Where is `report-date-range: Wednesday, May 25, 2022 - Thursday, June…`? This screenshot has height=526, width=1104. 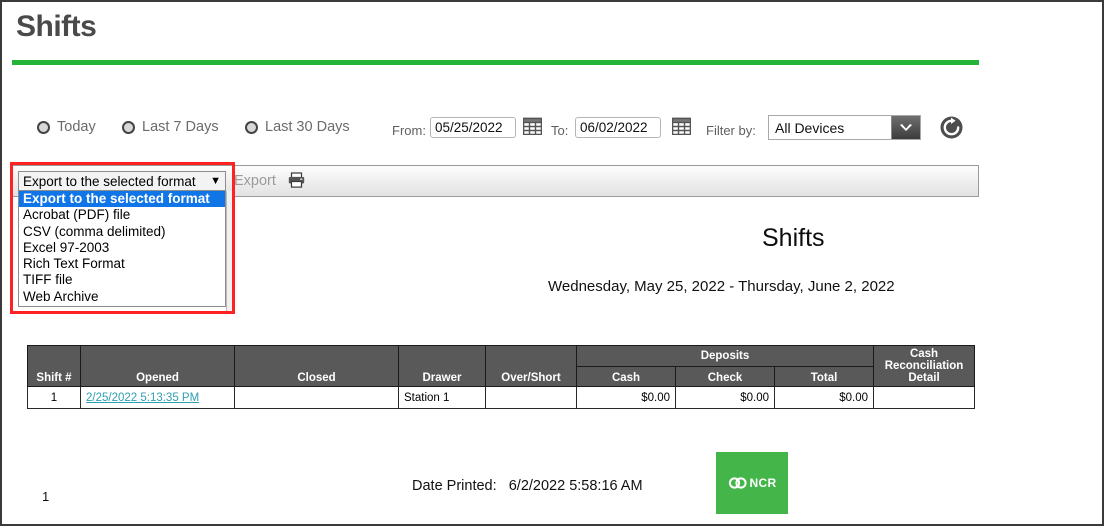 report-date-range: Wednesday, May 25, 2022 - Thursday, June… is located at coordinates (721, 286).